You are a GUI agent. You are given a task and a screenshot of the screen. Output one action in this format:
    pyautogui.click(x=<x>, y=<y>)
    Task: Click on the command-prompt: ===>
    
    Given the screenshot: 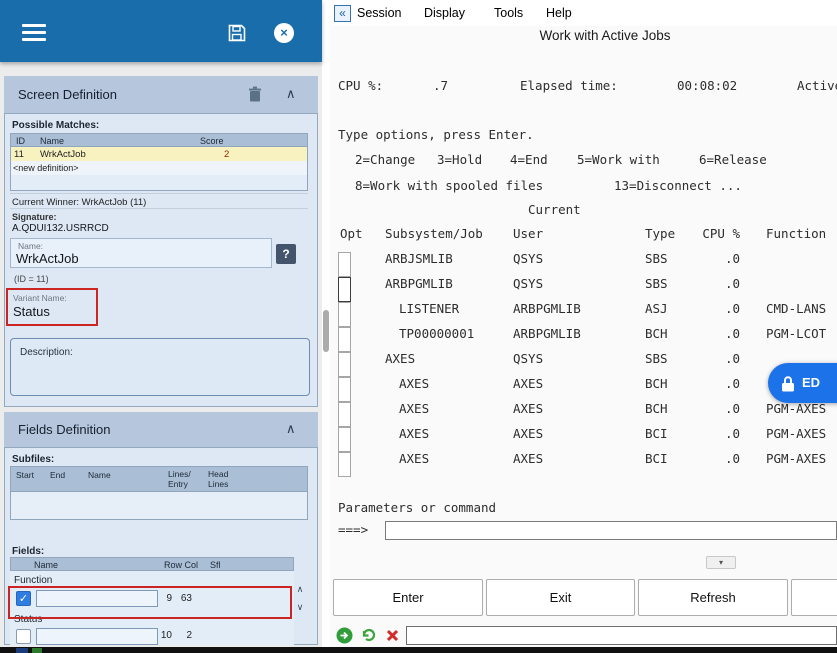 What is the action you would take?
    pyautogui.click(x=353, y=529)
    